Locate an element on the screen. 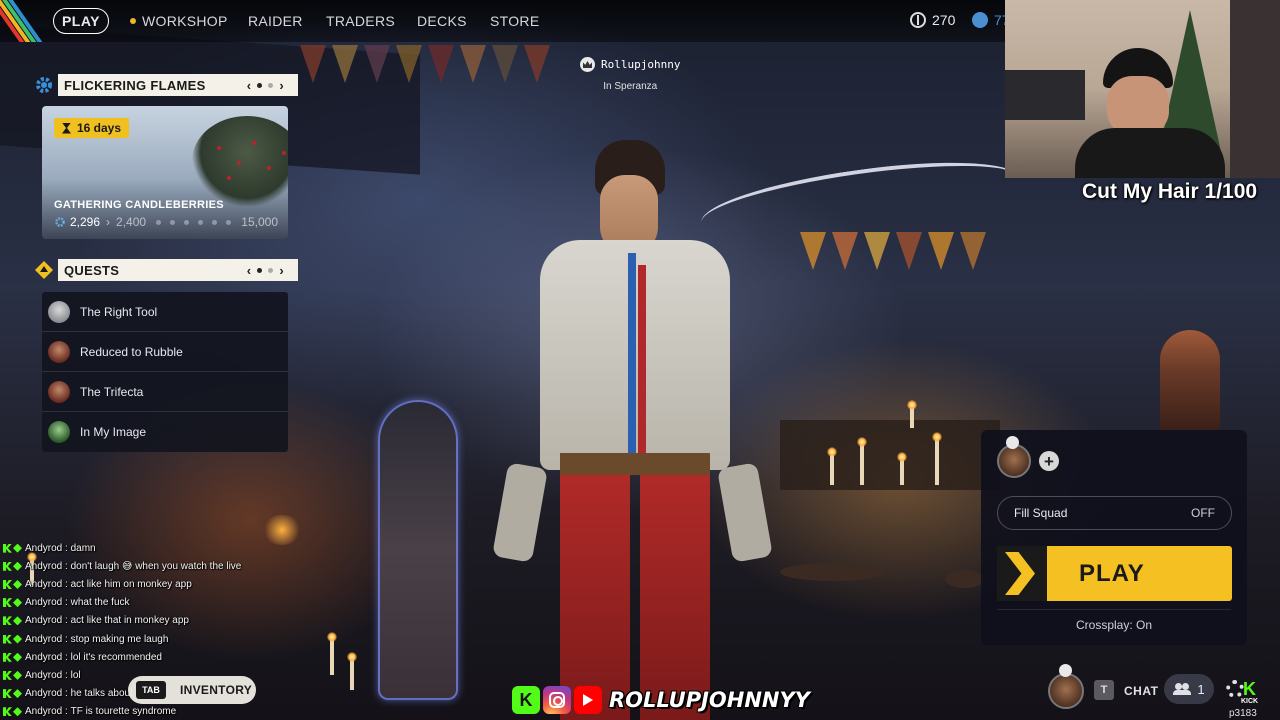 Image resolution: width=1280 pixels, height=720 pixels. youtube-logo-icon is located at coordinates (588, 700).